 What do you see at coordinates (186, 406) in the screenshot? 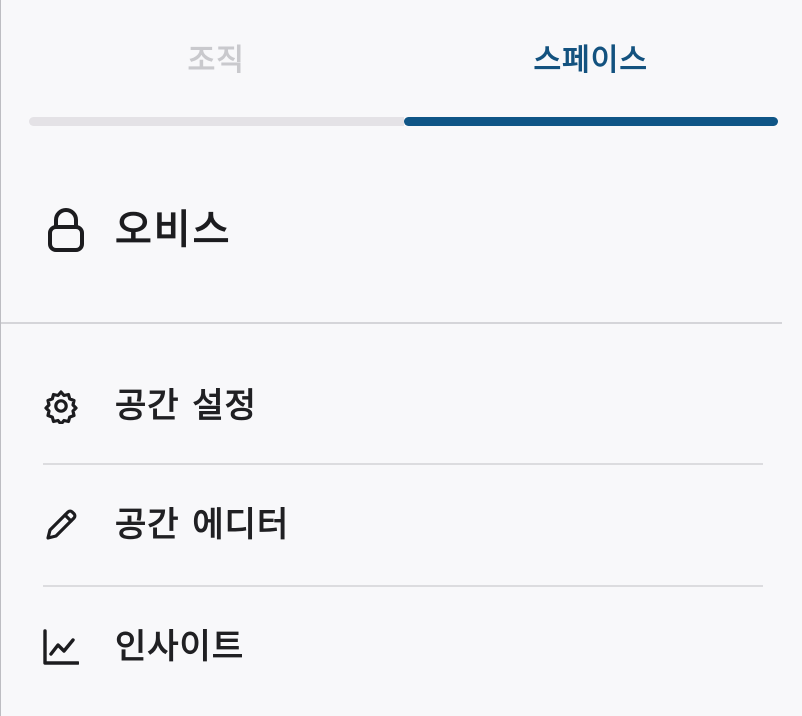
I see `menu-item-label: 공간 설정` at bounding box center [186, 406].